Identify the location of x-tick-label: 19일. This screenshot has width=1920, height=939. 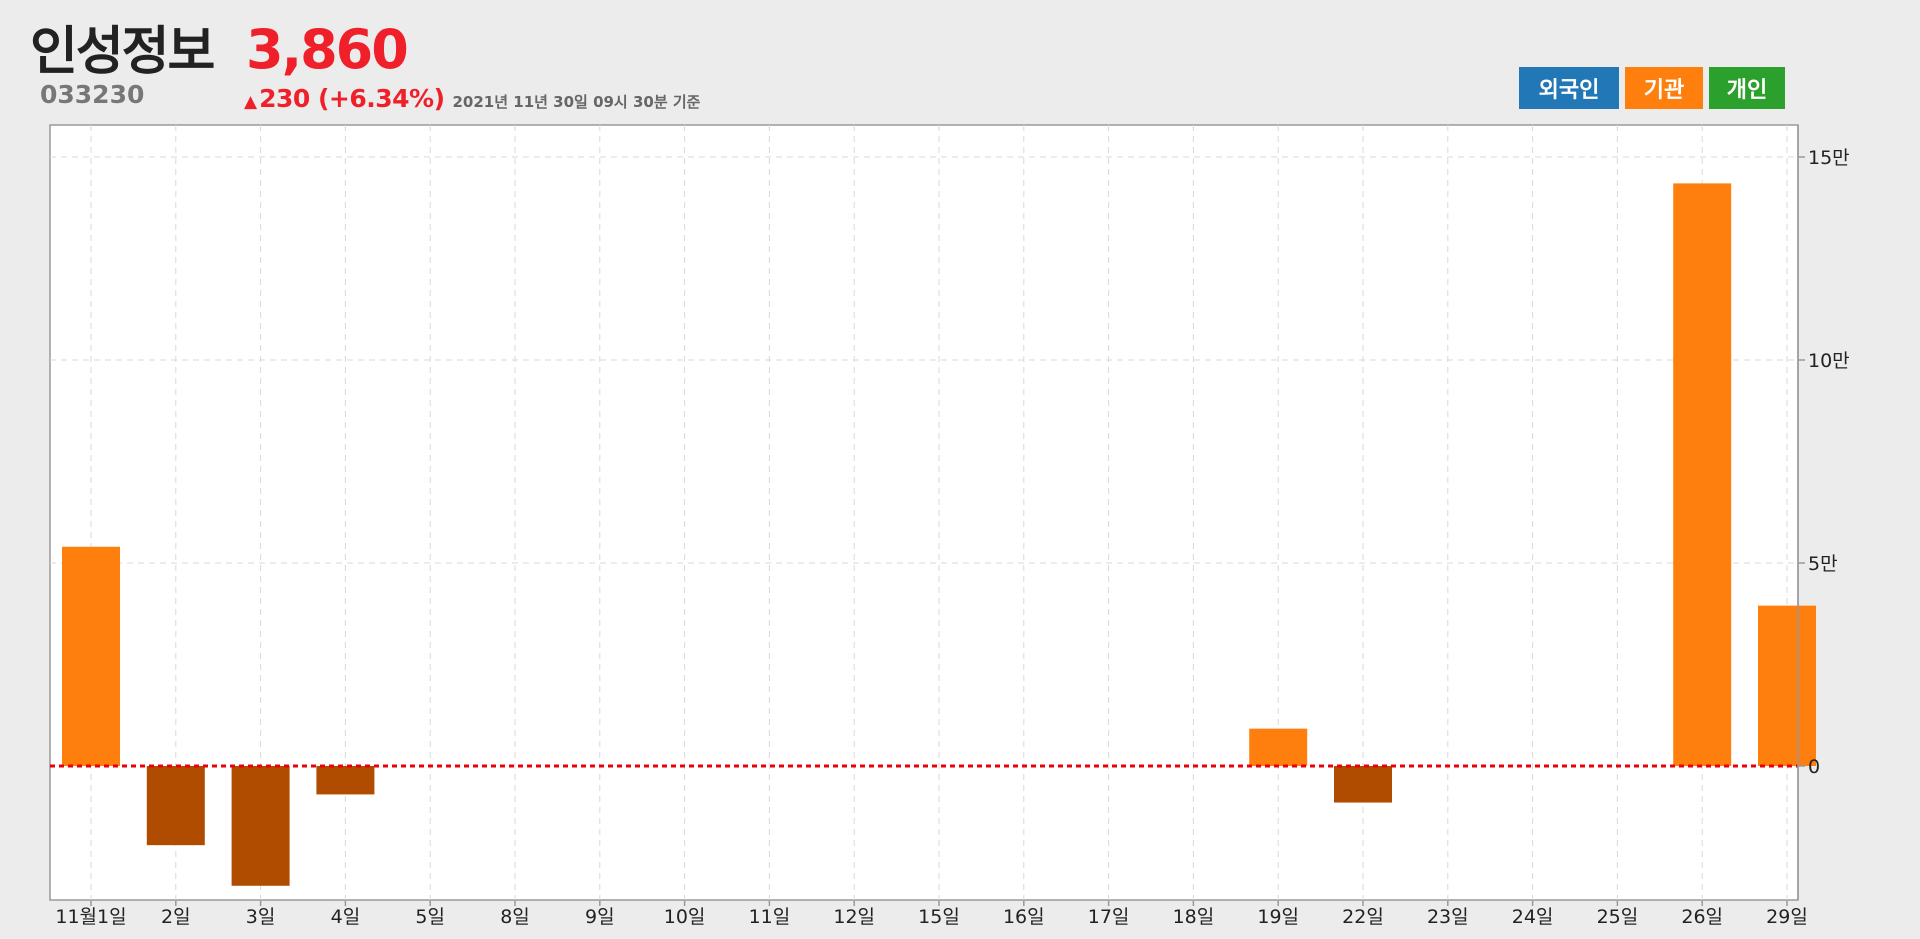
(1278, 917).